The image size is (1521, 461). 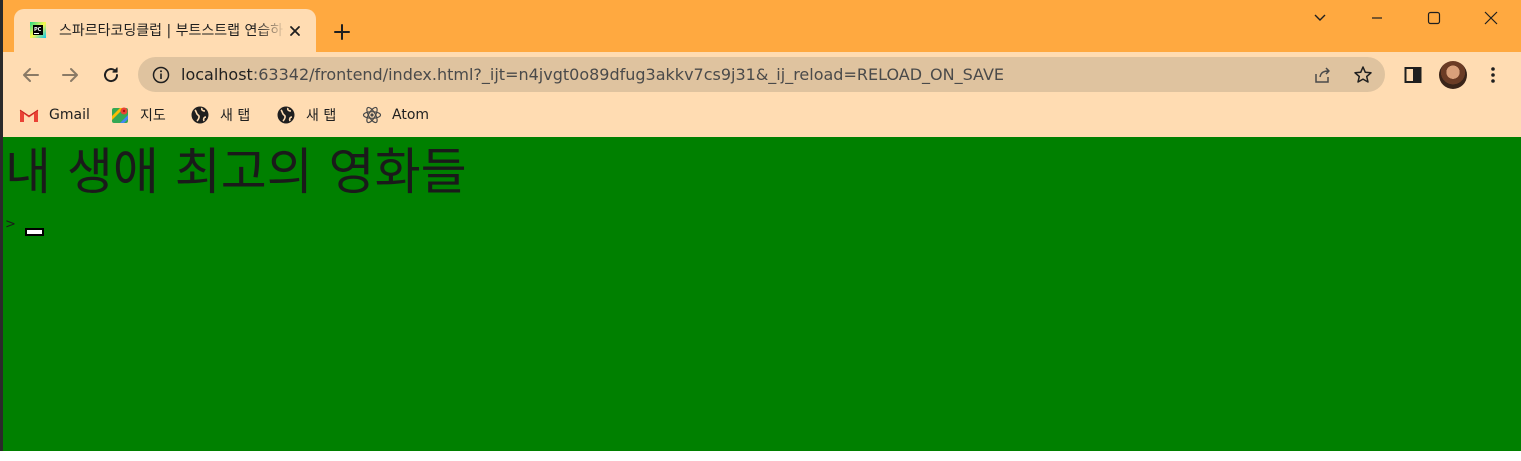 I want to click on tab-search-button, so click(x=1320, y=18).